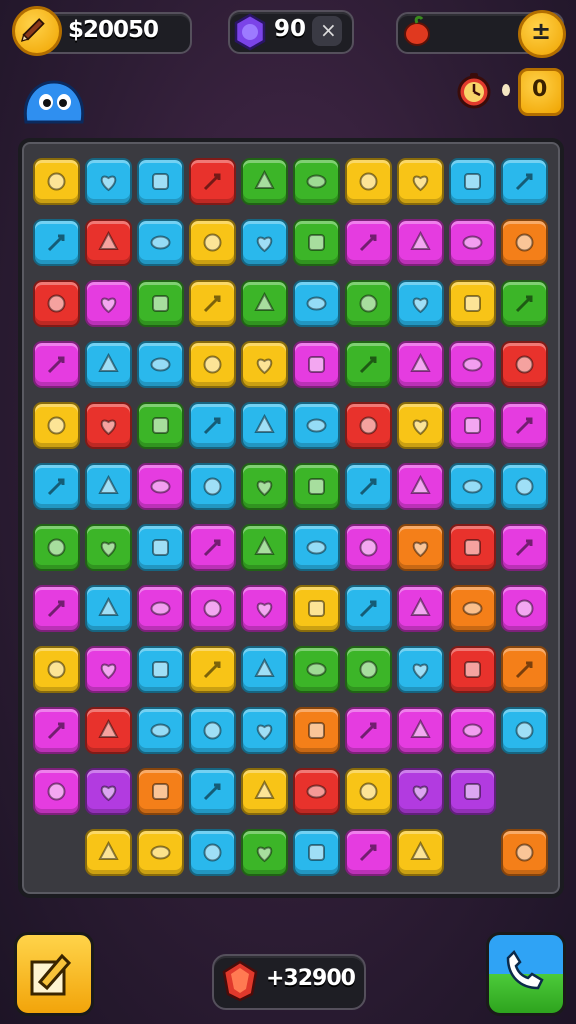  What do you see at coordinates (54, 974) in the screenshot?
I see `edit-button` at bounding box center [54, 974].